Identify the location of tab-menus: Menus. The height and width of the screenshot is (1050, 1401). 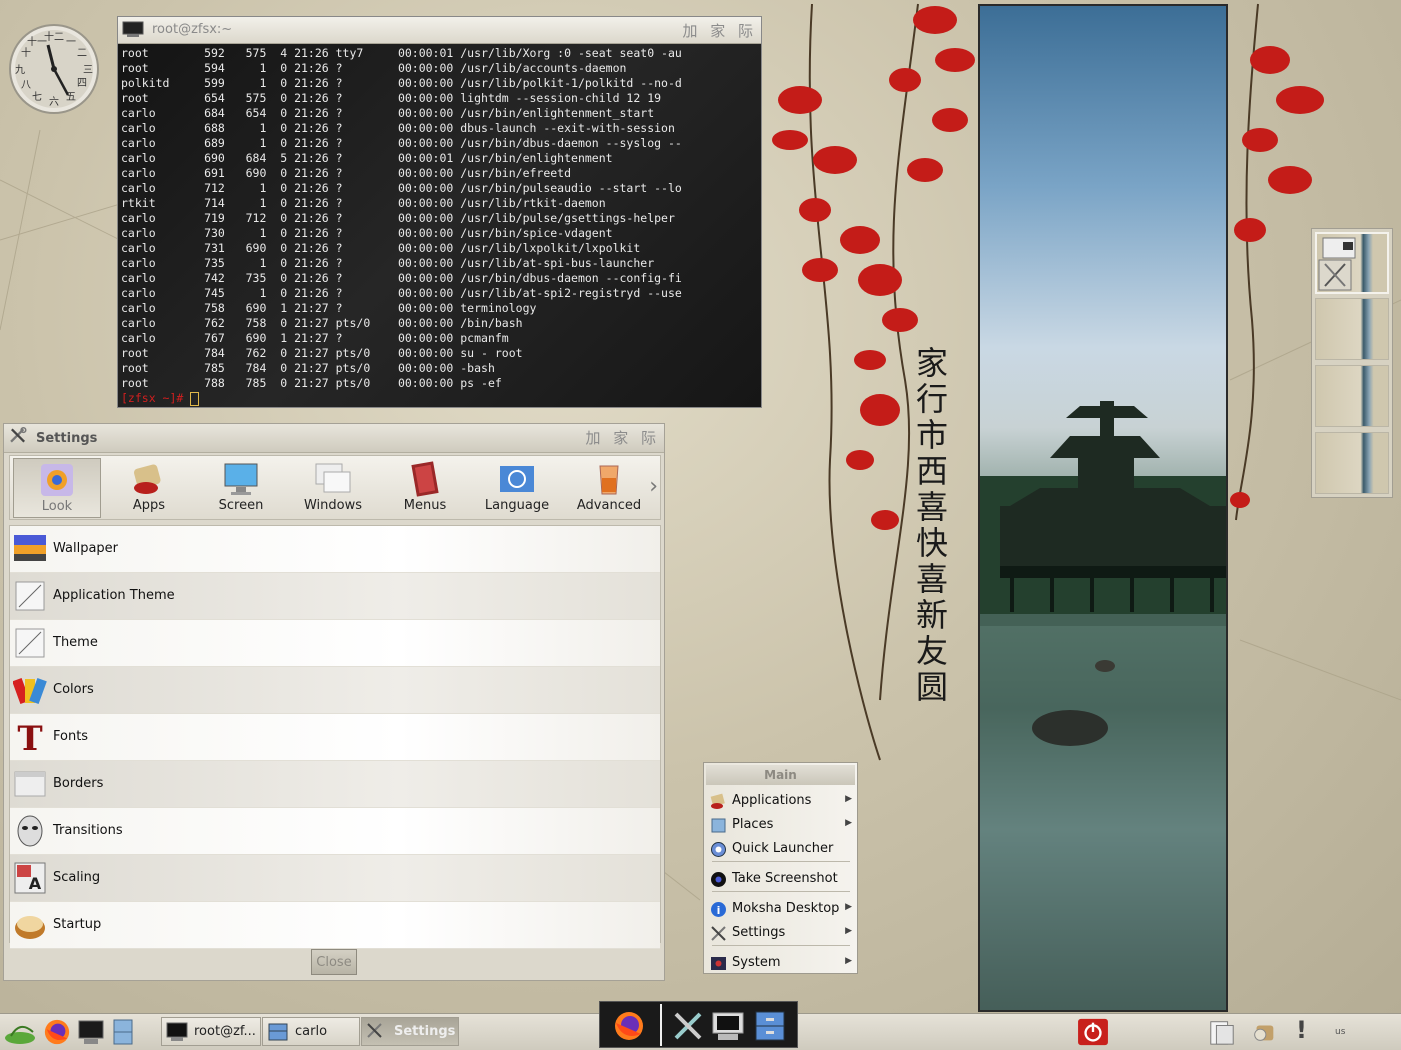
(425, 488).